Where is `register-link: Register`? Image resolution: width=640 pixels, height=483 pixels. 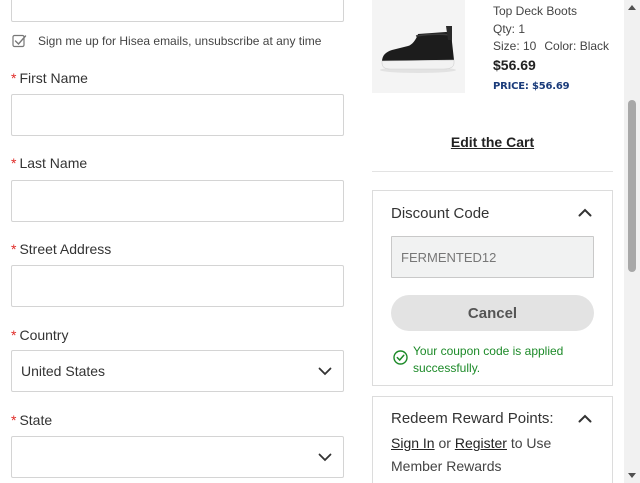
register-link: Register is located at coordinates (481, 443).